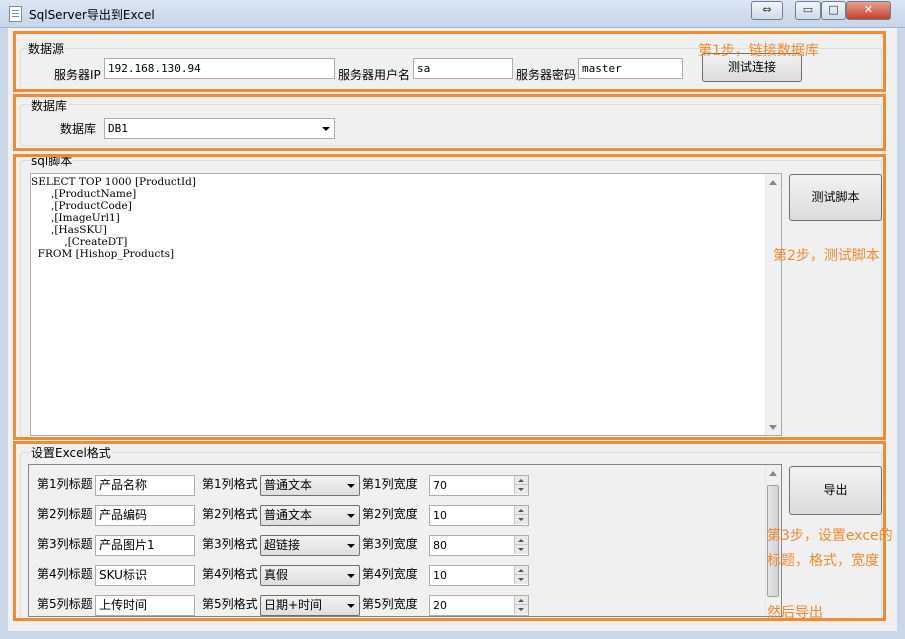 The height and width of the screenshot is (639, 905). I want to click on window-frame-left, so click(4, 333).